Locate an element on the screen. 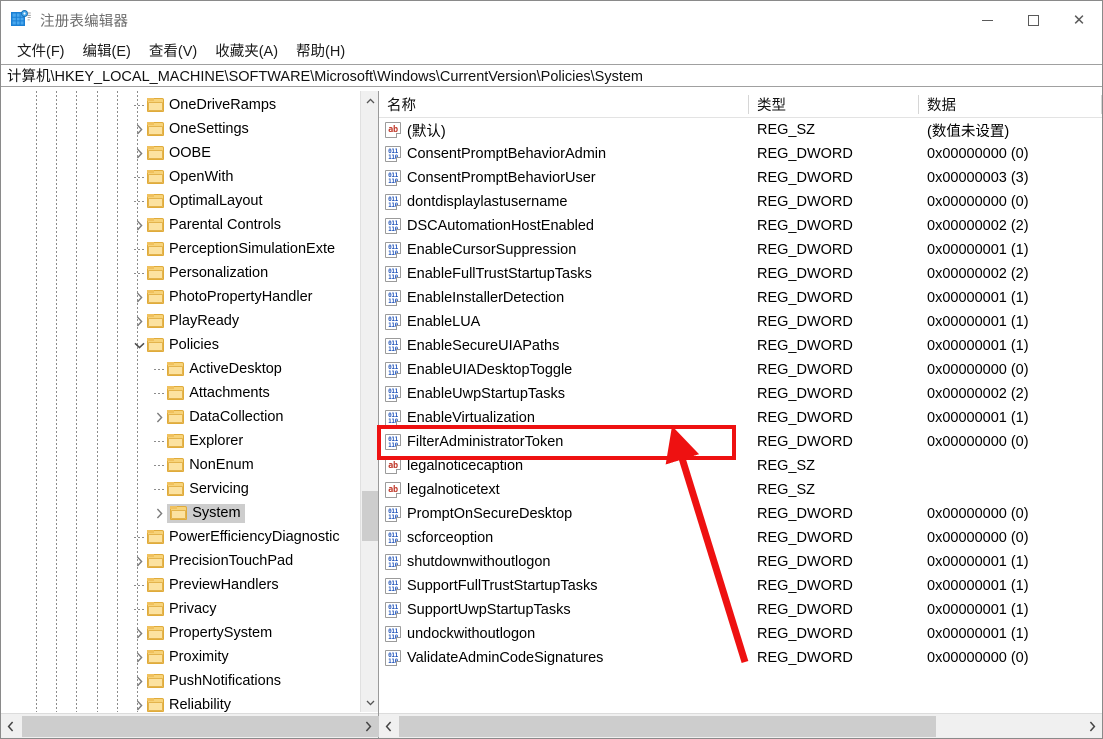 The width and height of the screenshot is (1103, 739). value-name-cell: 011 110 DSCAutomationHostEnabled is located at coordinates (564, 226).